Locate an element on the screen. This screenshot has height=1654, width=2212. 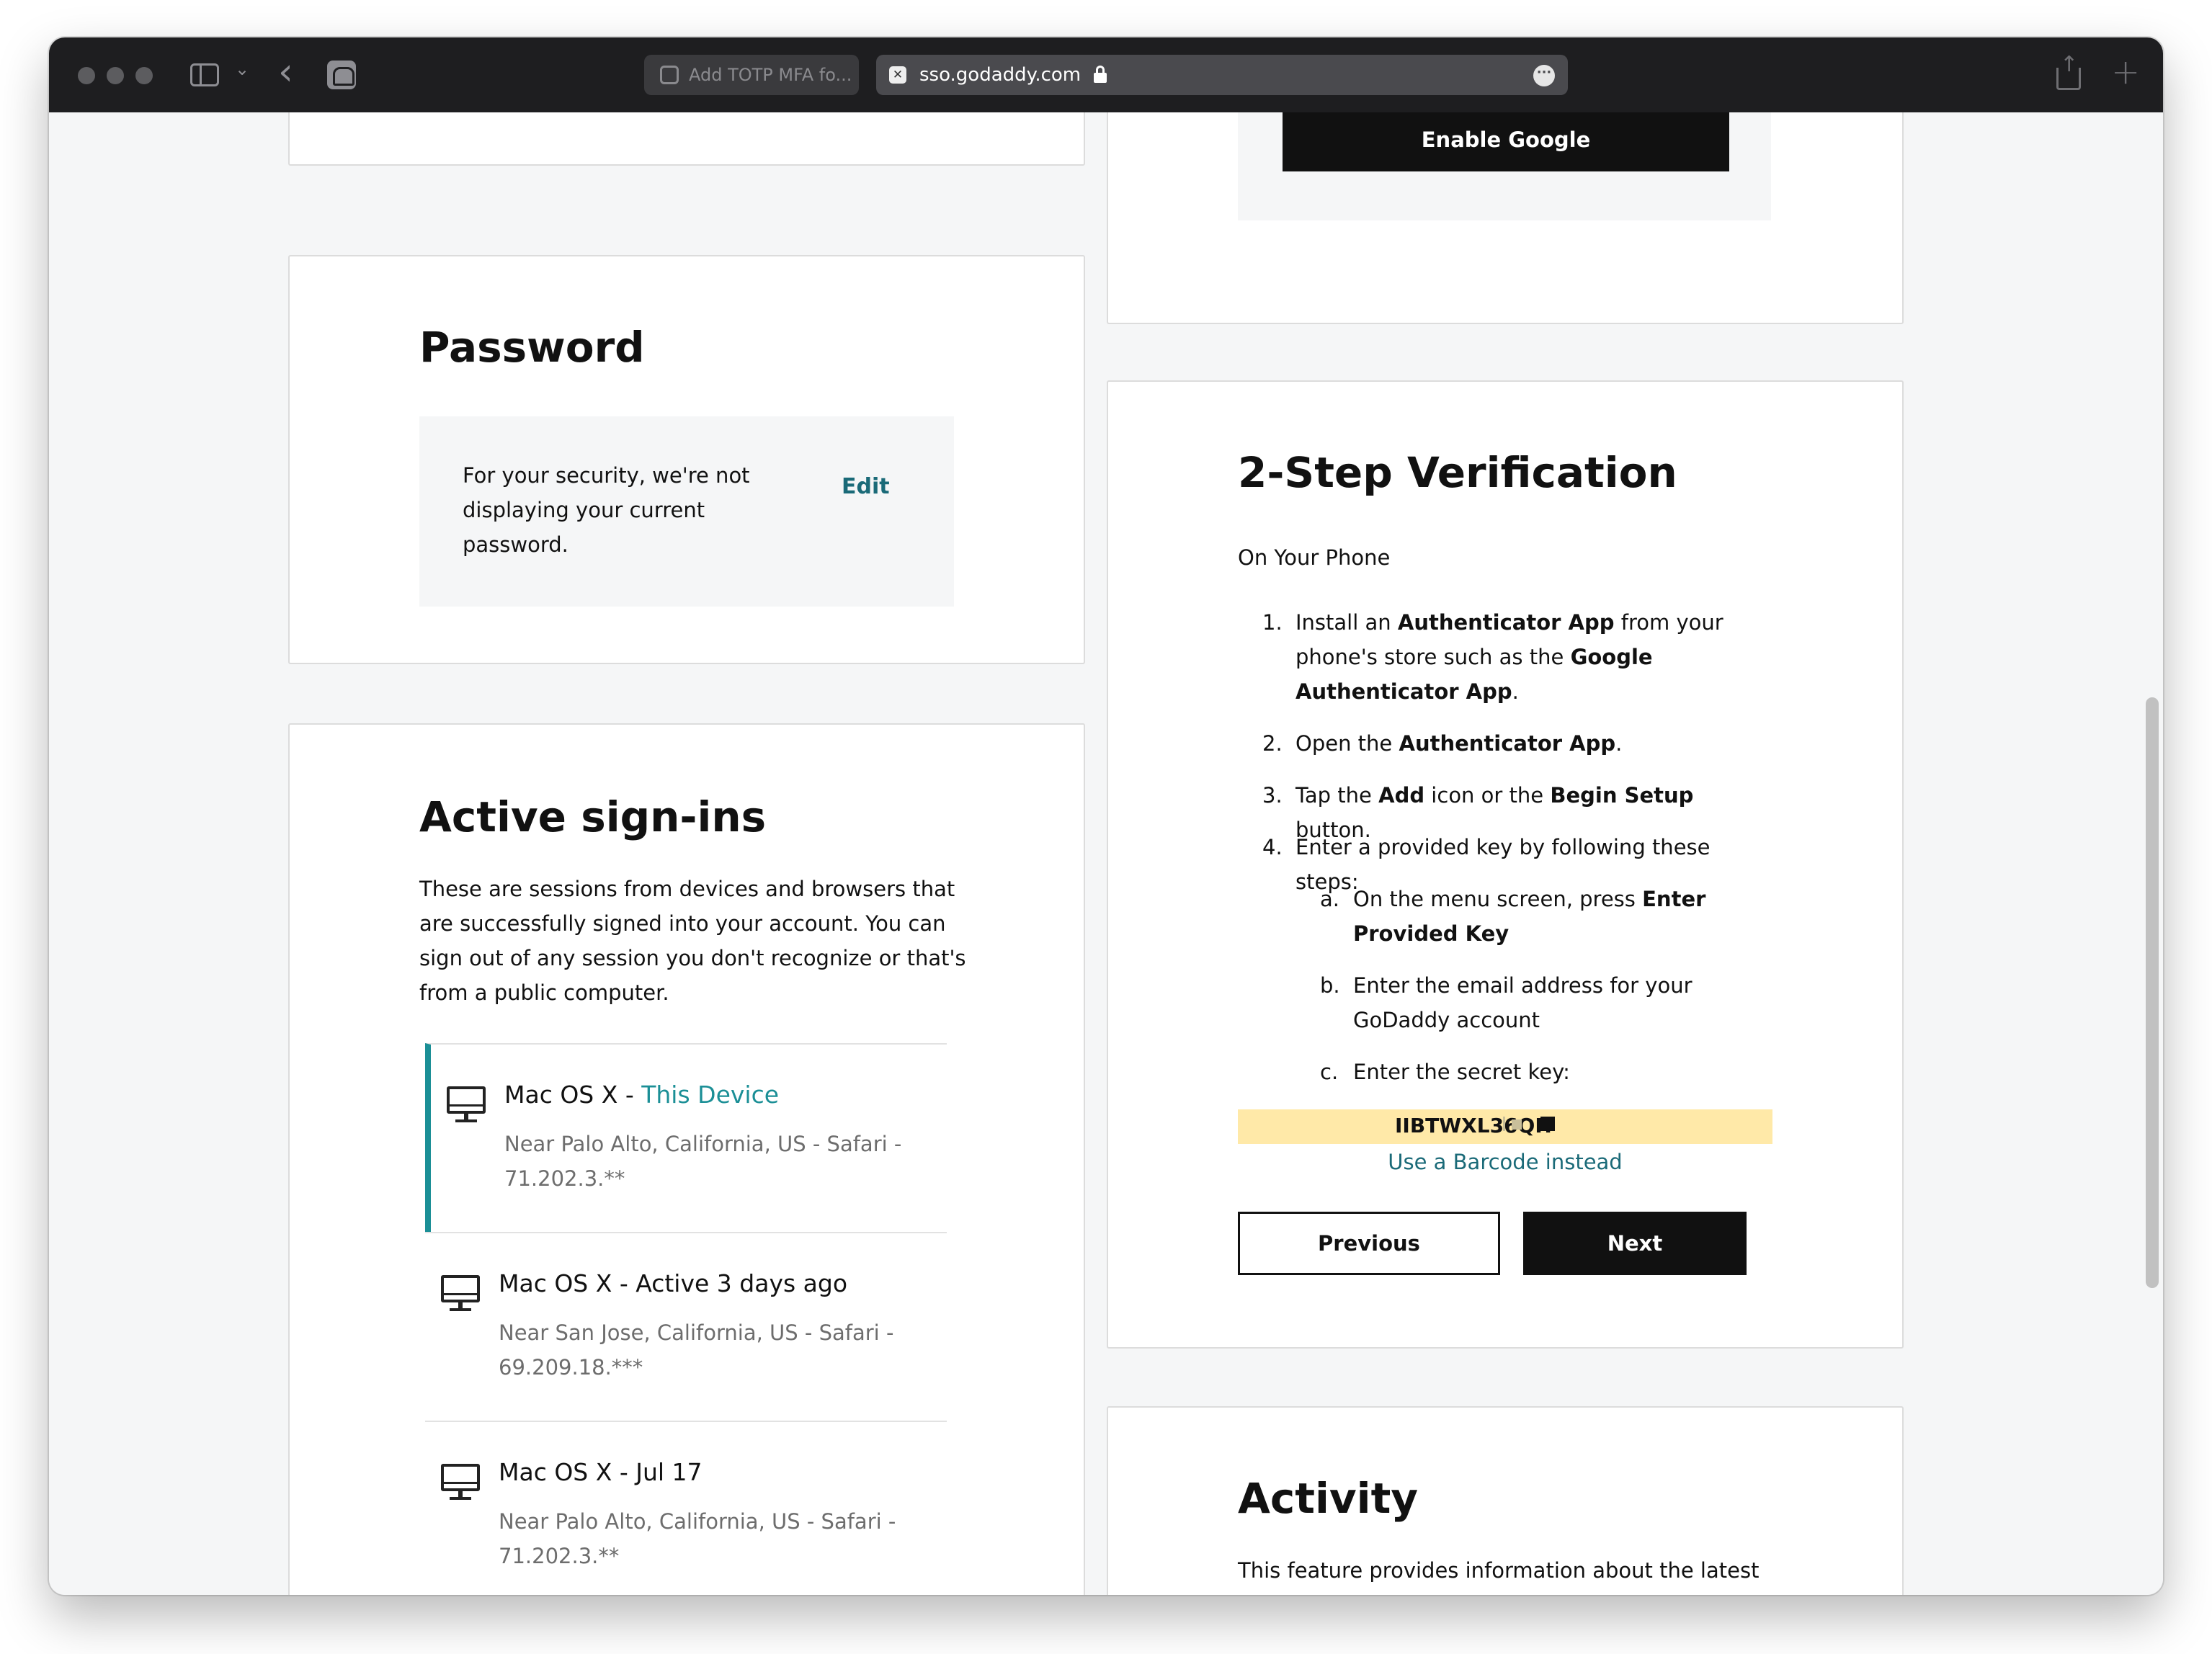
step-number: 4. is located at coordinates (1272, 847).